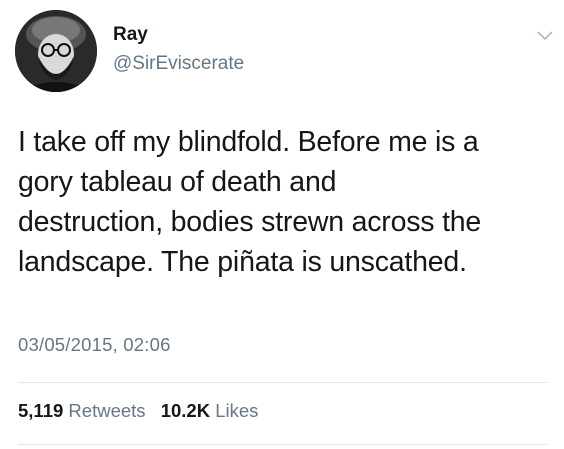 Image resolution: width=564 pixels, height=449 pixels. Describe the element at coordinates (94, 345) in the screenshot. I see `tweet-timestamp: 03/05/2015, 02:06` at that location.